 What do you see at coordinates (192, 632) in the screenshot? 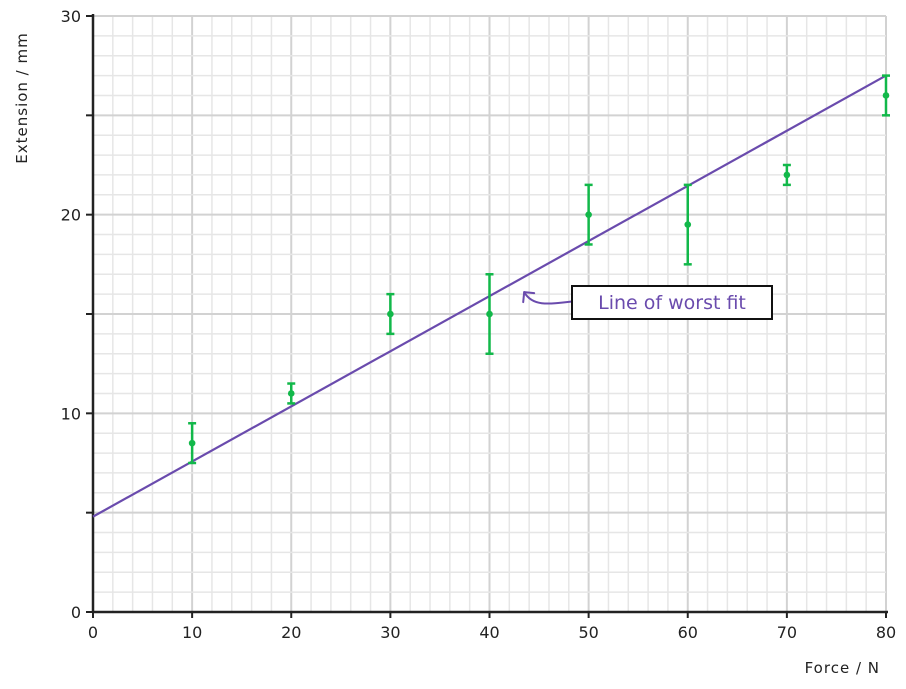
I see `x-tick-label: 10` at bounding box center [192, 632].